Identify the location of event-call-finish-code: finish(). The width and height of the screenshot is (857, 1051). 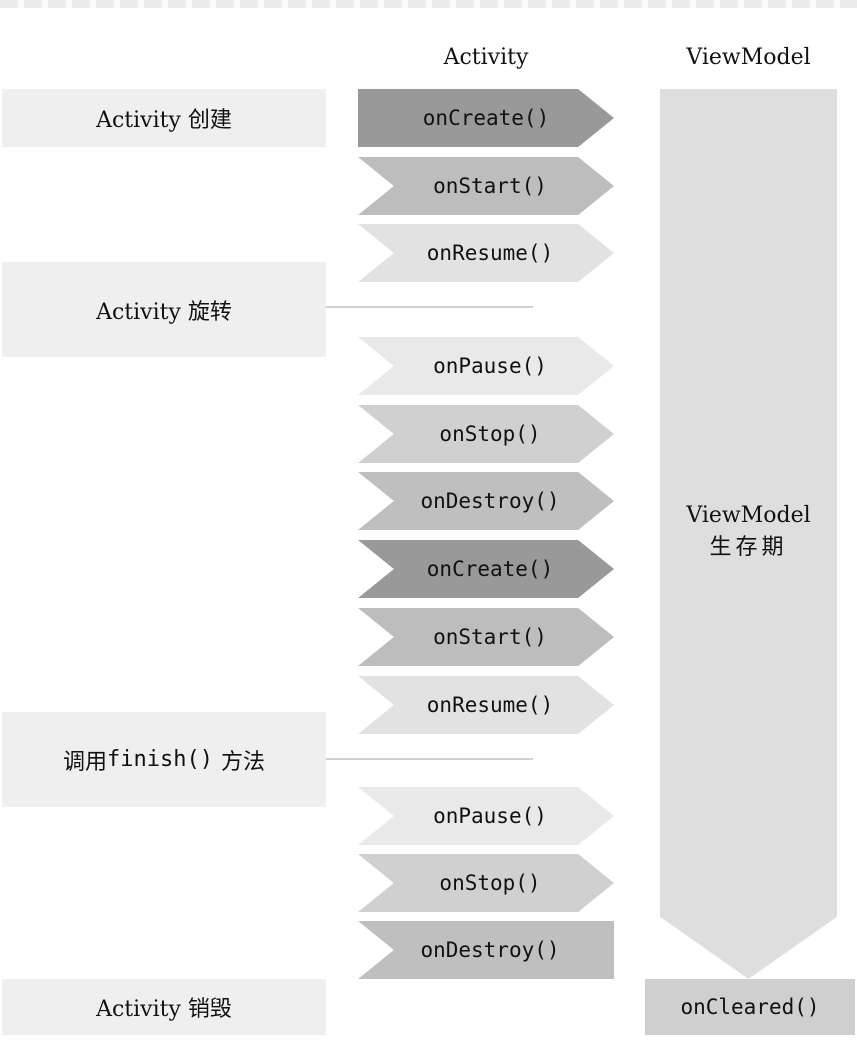
(160, 759).